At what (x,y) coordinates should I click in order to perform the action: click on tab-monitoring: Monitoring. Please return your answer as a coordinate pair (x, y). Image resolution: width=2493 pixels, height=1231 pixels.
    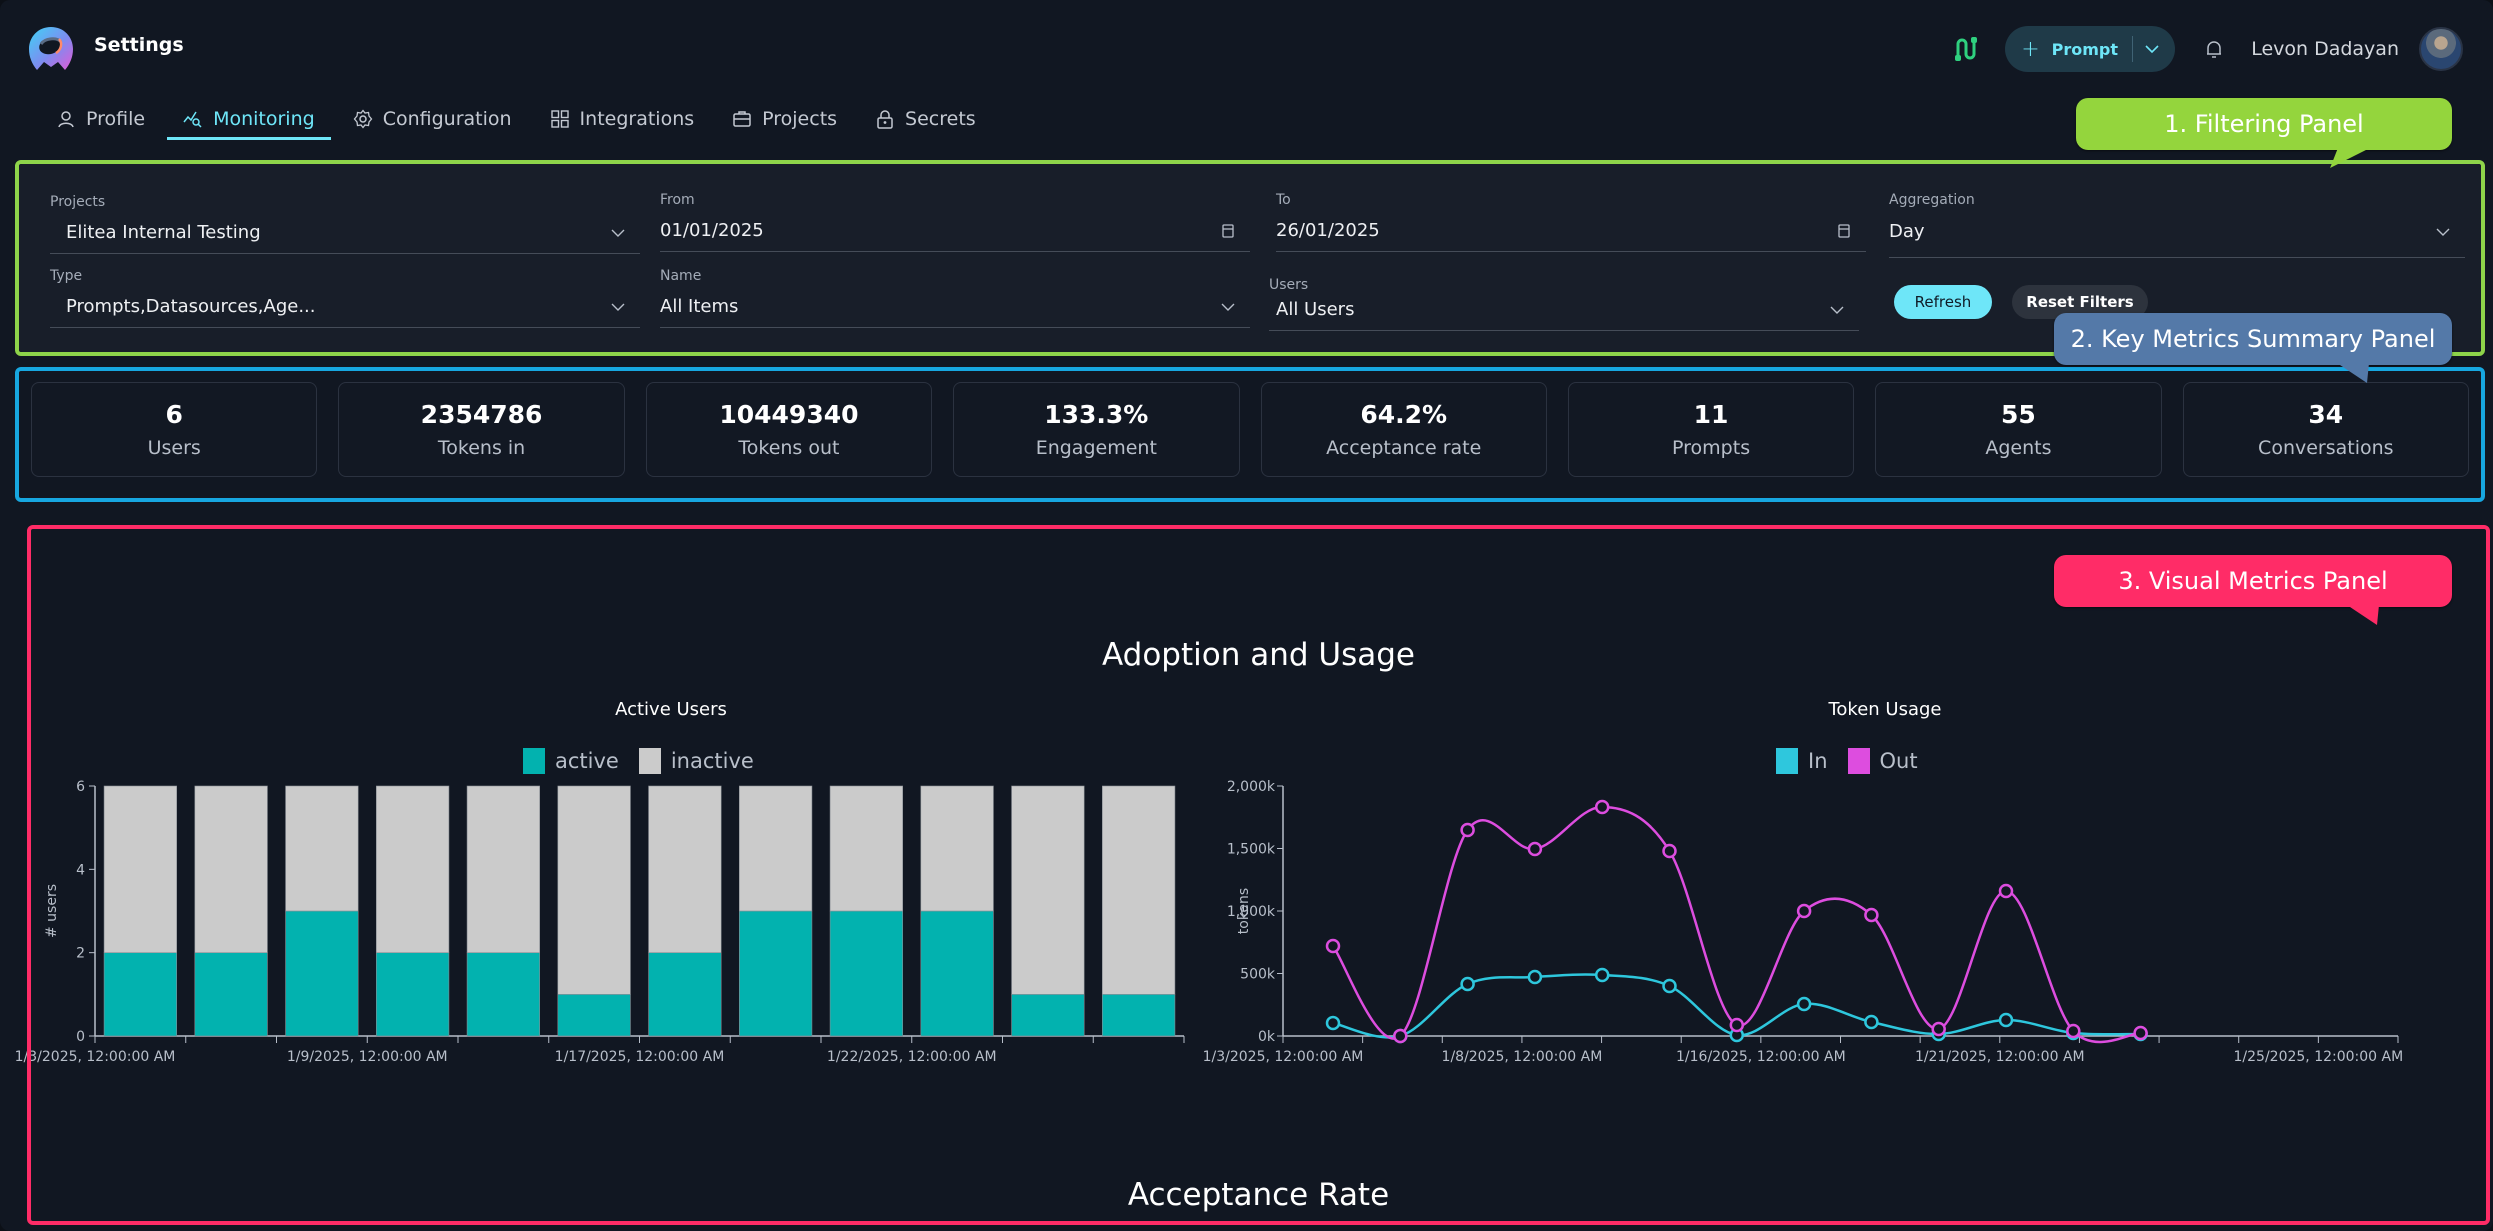
    Looking at the image, I should click on (249, 120).